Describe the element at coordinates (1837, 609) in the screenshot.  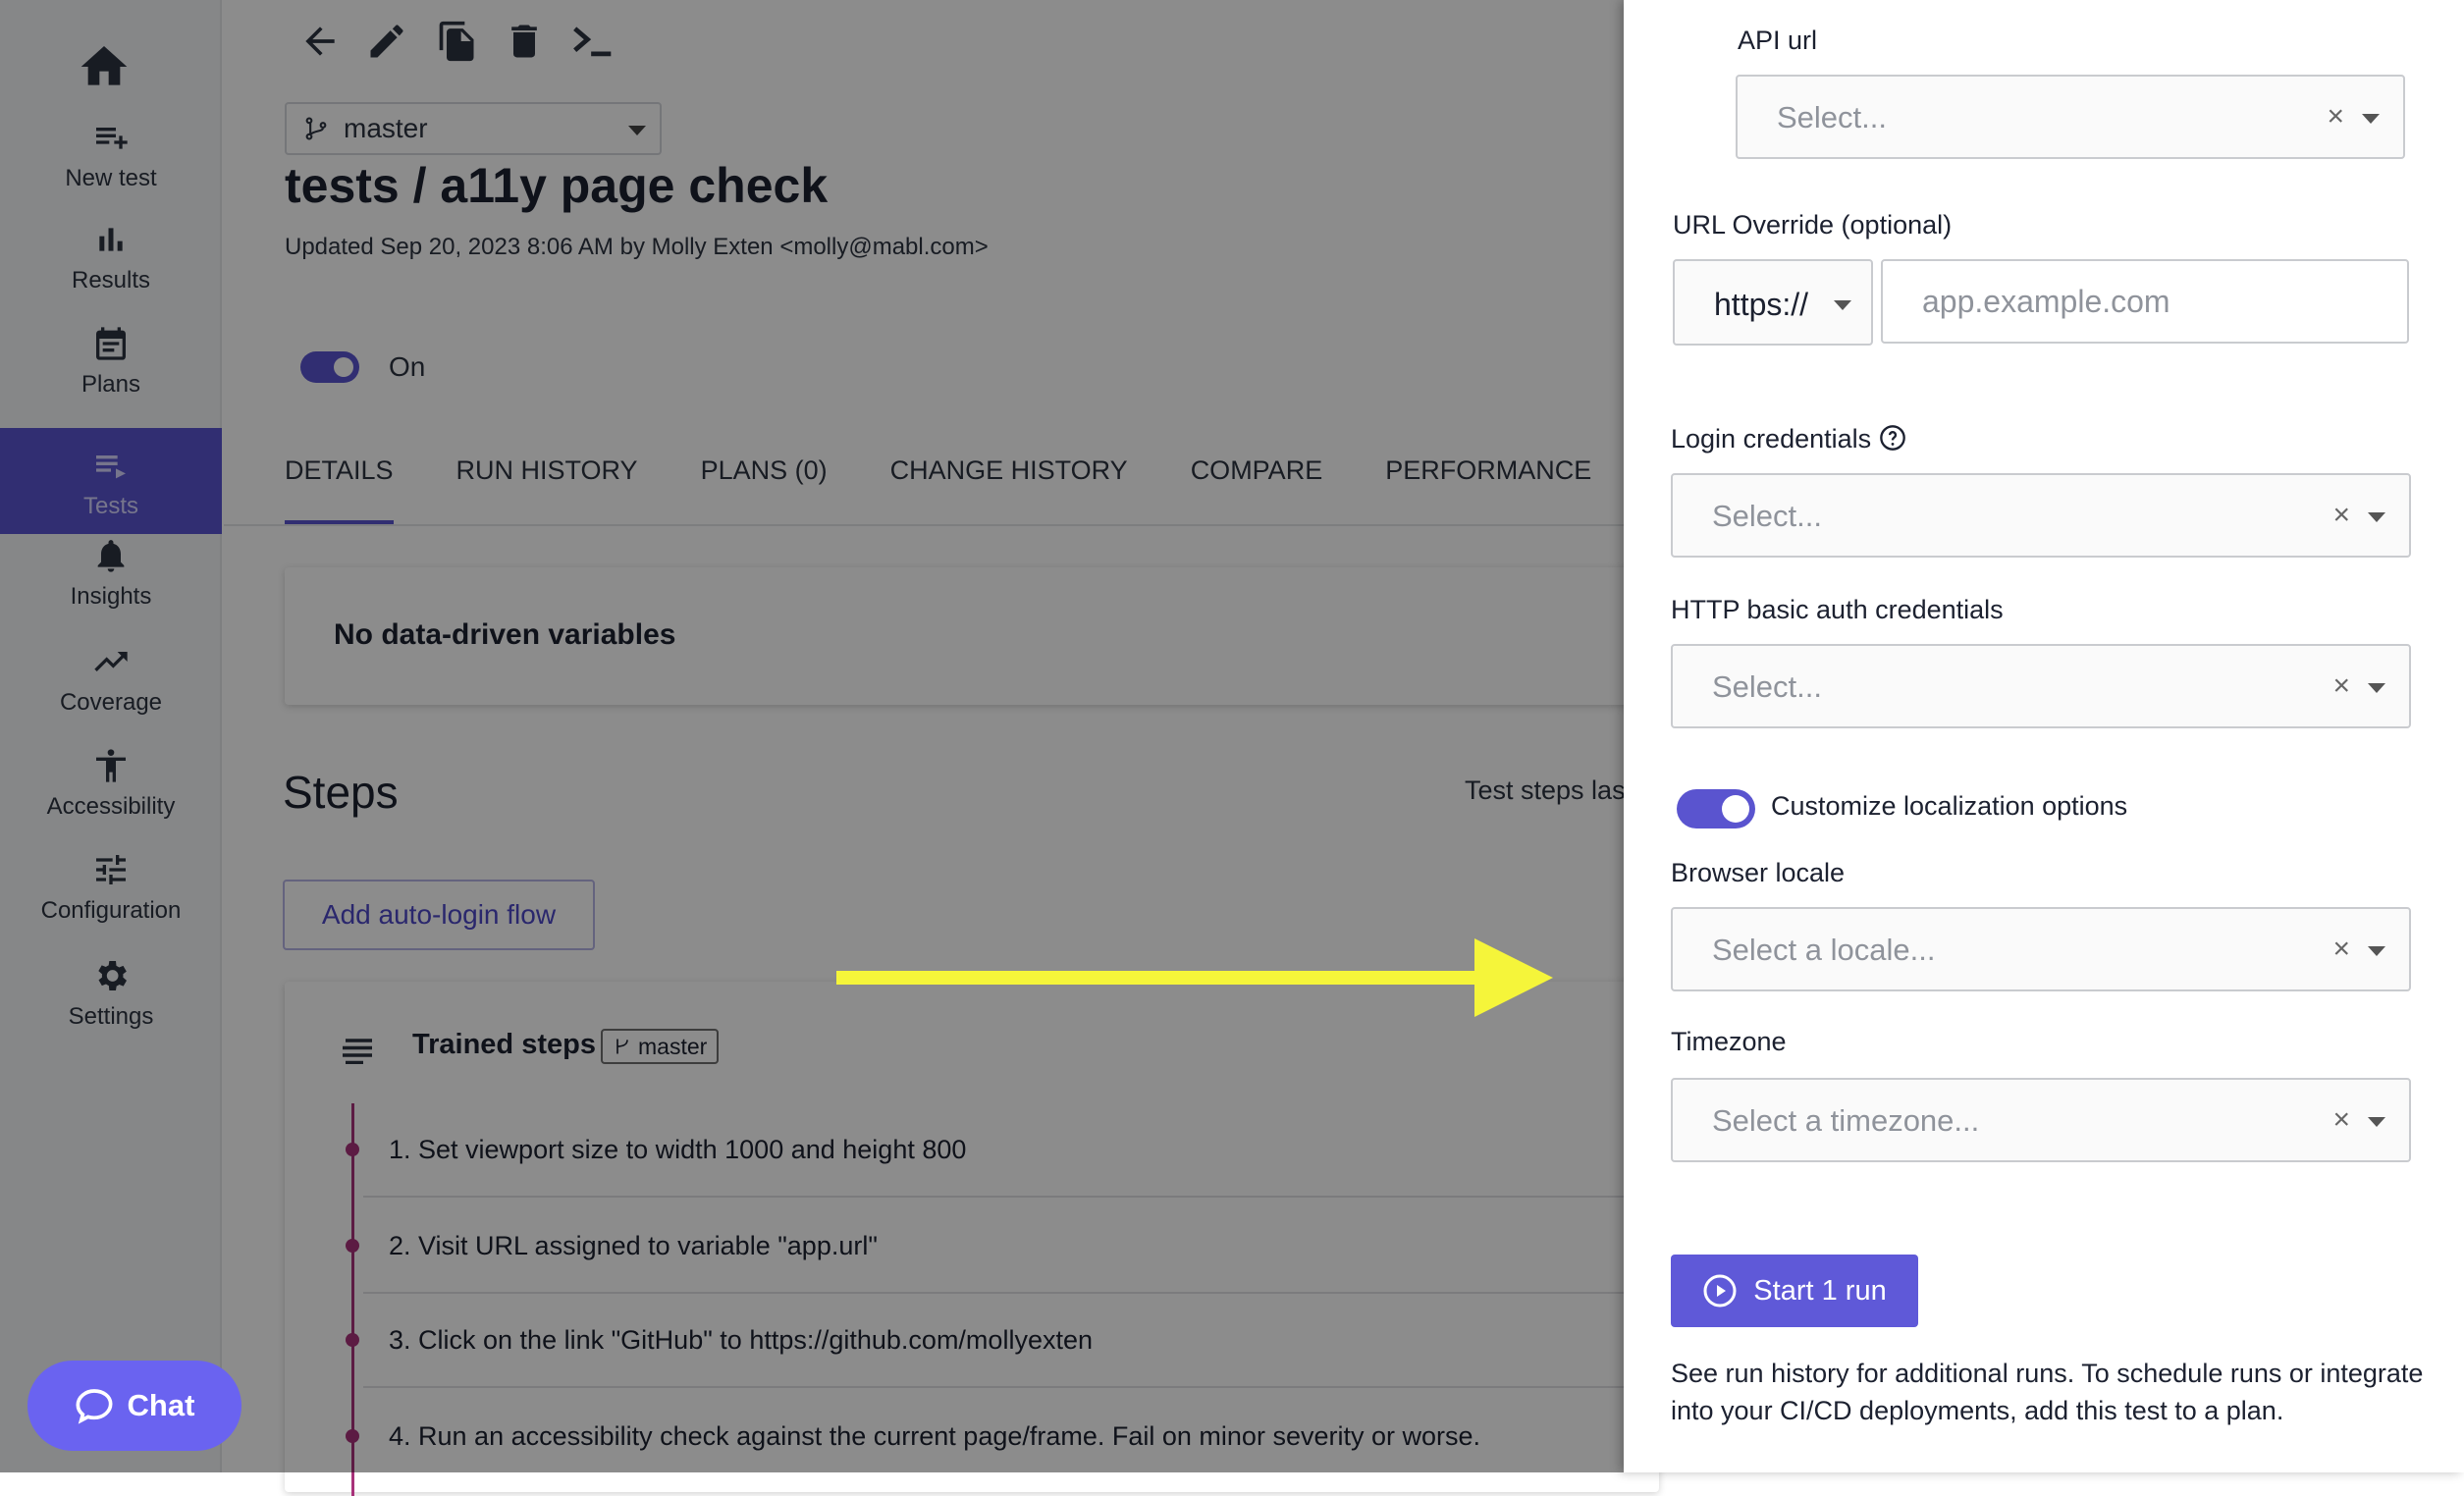
I see `http-auth-label: HTTP basic auth credentials` at that location.